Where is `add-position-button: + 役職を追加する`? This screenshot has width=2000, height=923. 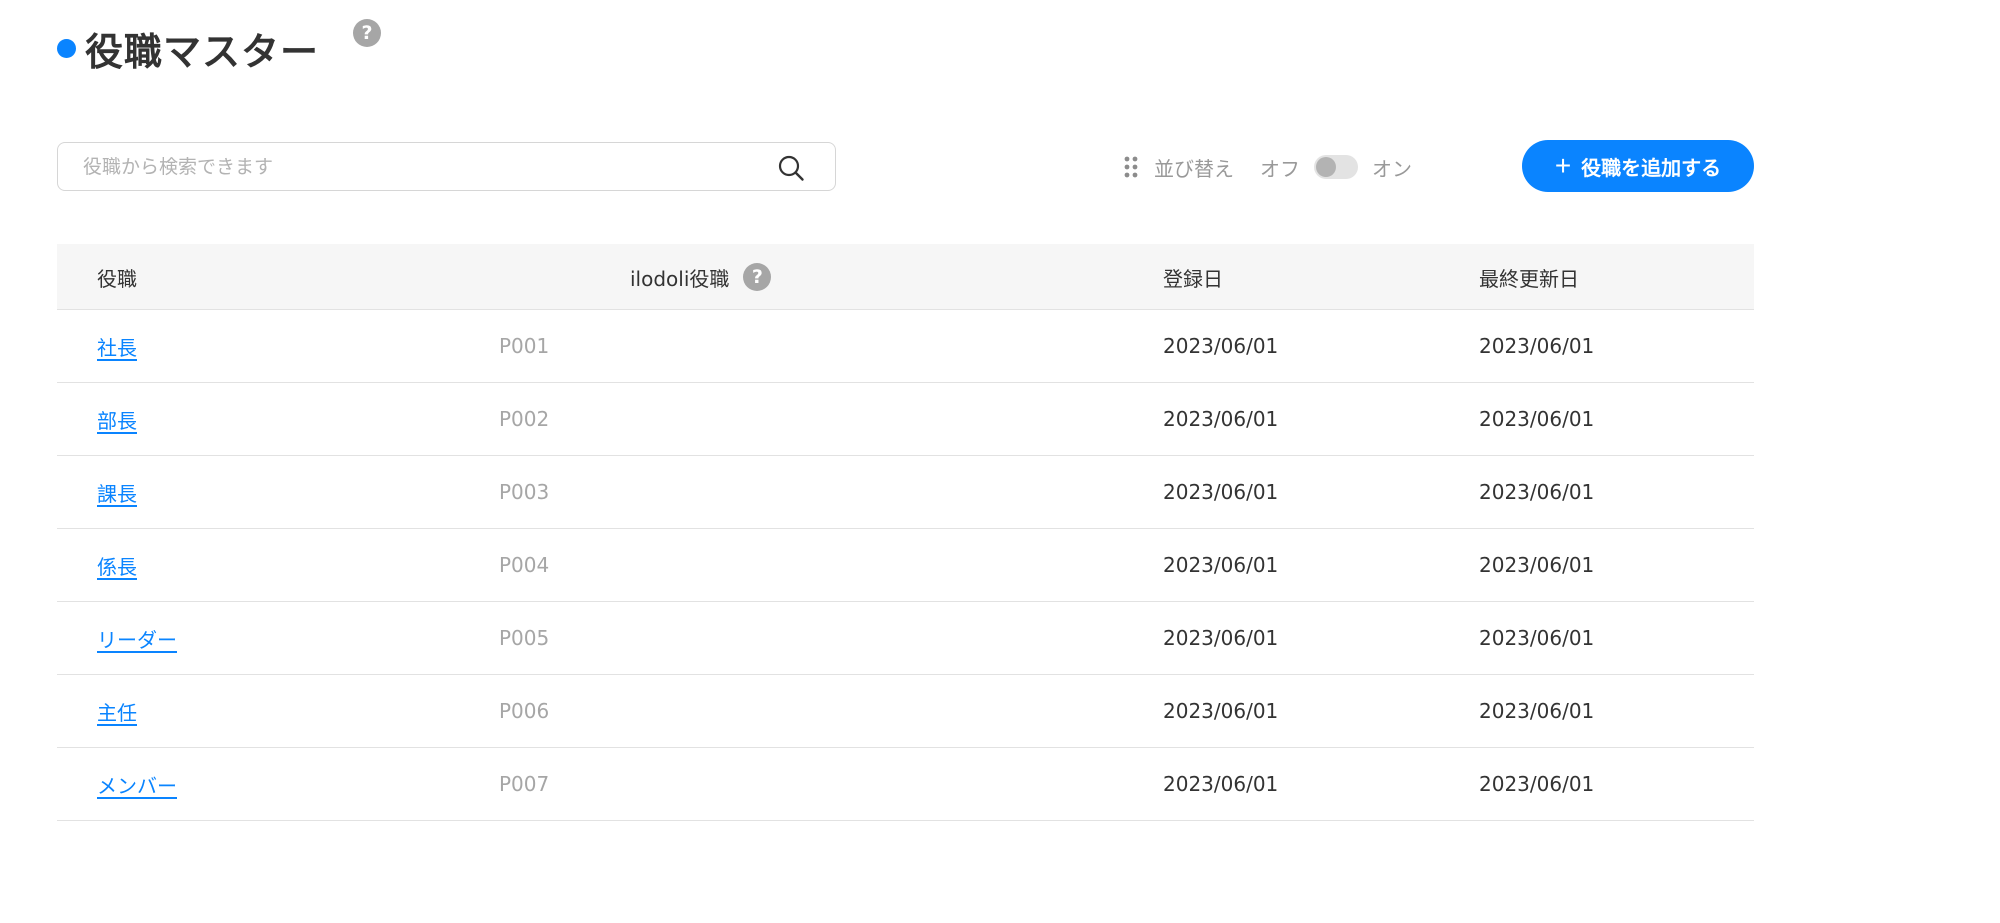
add-position-button: + 役職を追加する is located at coordinates (1638, 166).